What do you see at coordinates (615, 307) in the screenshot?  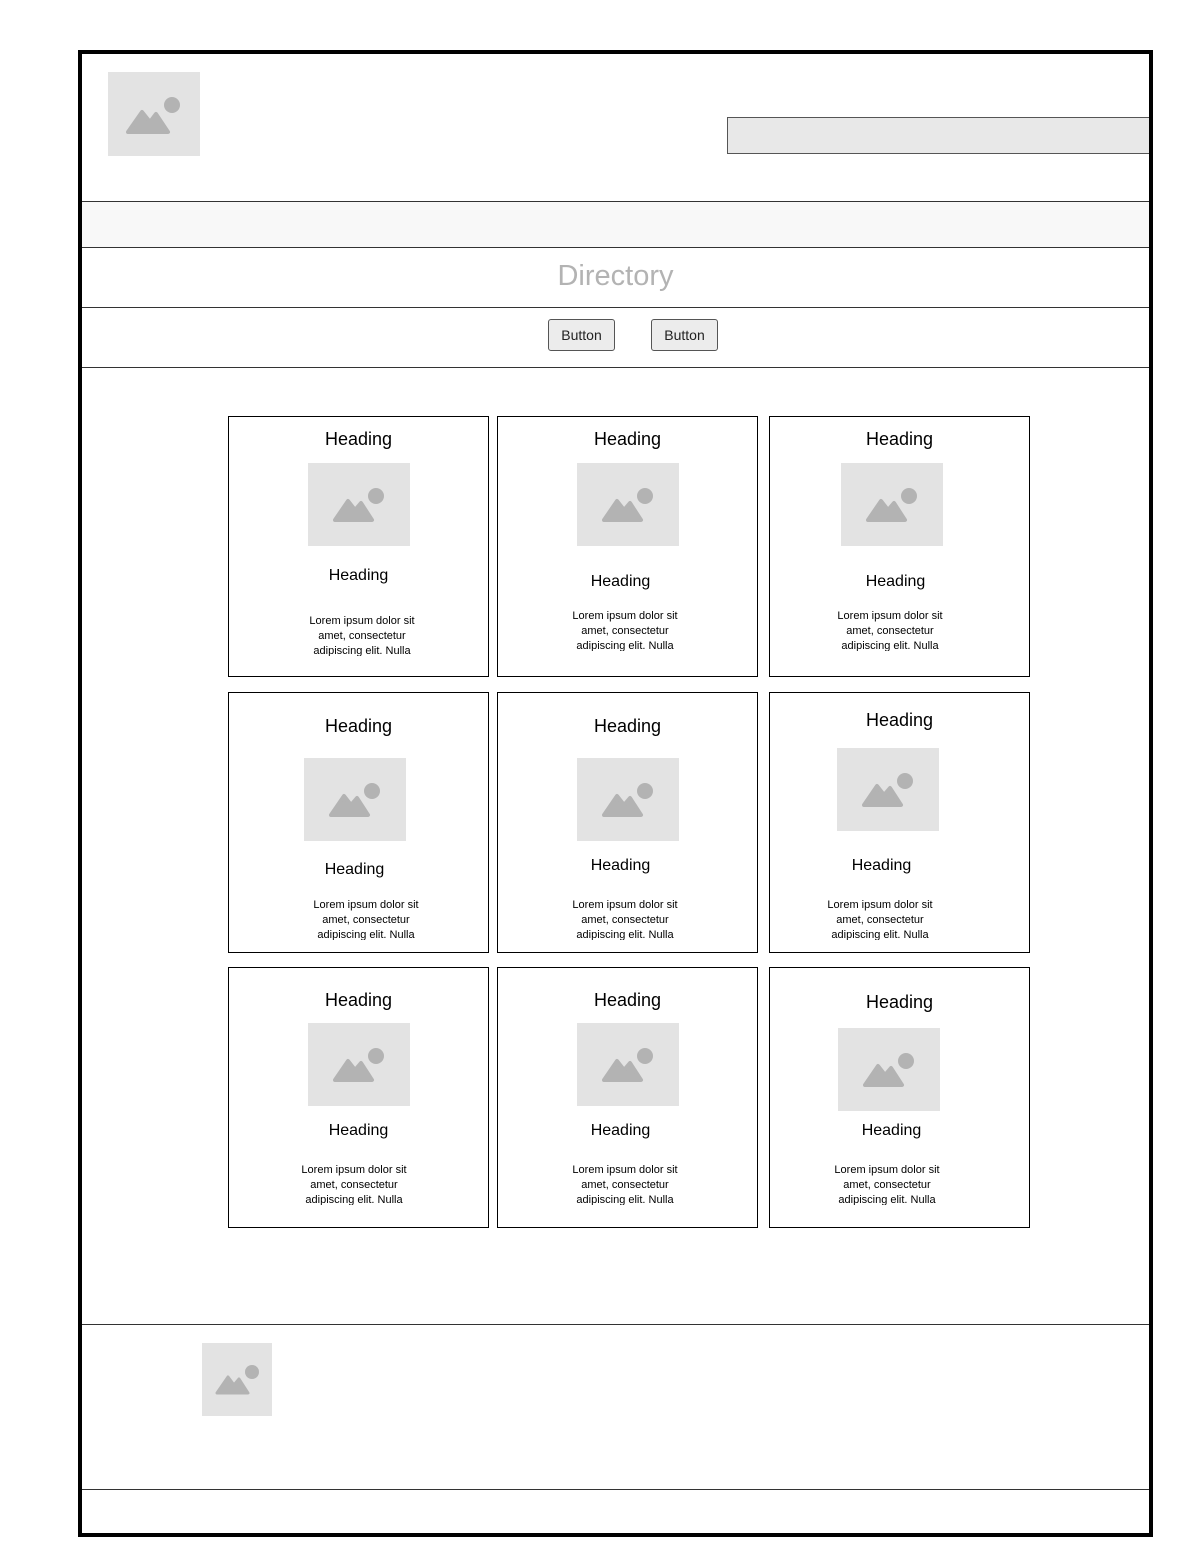 I see `title-divider` at bounding box center [615, 307].